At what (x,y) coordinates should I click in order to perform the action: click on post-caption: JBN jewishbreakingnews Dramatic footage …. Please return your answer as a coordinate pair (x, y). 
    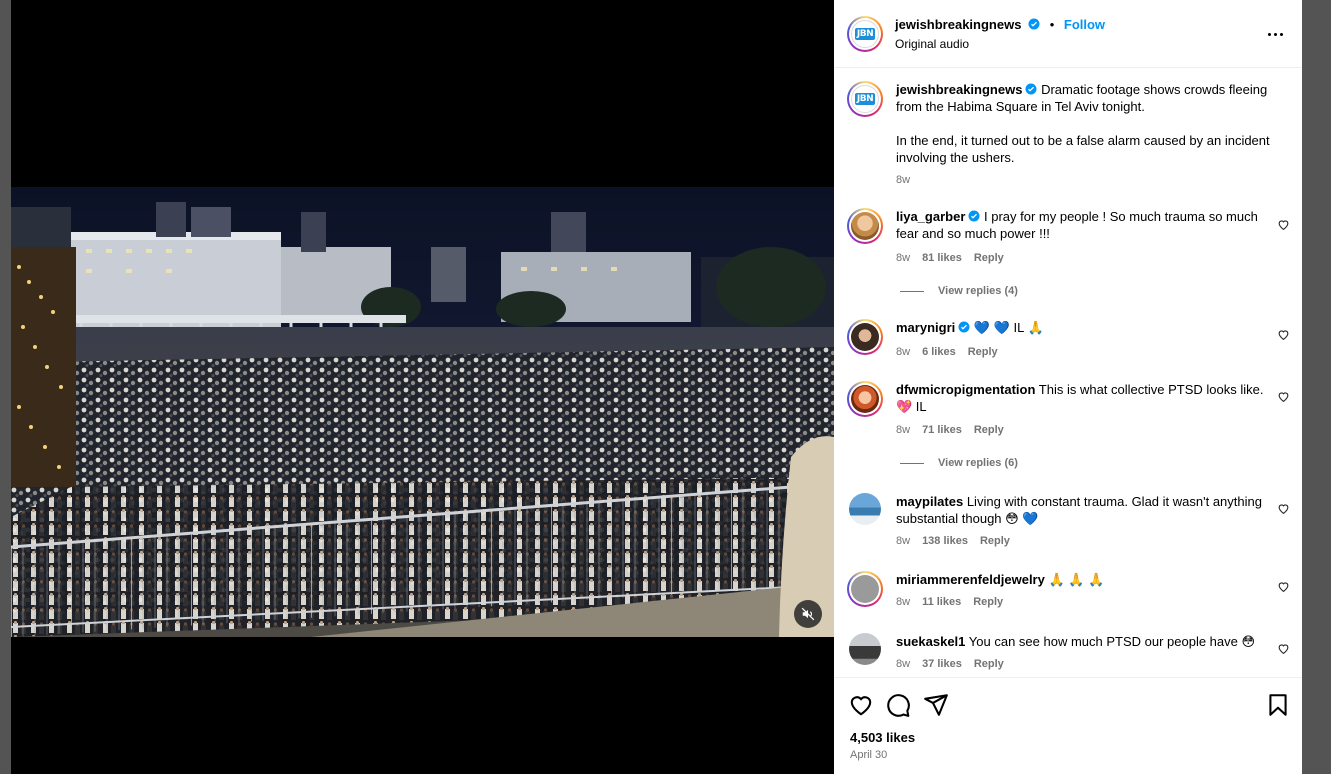
    Looking at the image, I should click on (1068, 136).